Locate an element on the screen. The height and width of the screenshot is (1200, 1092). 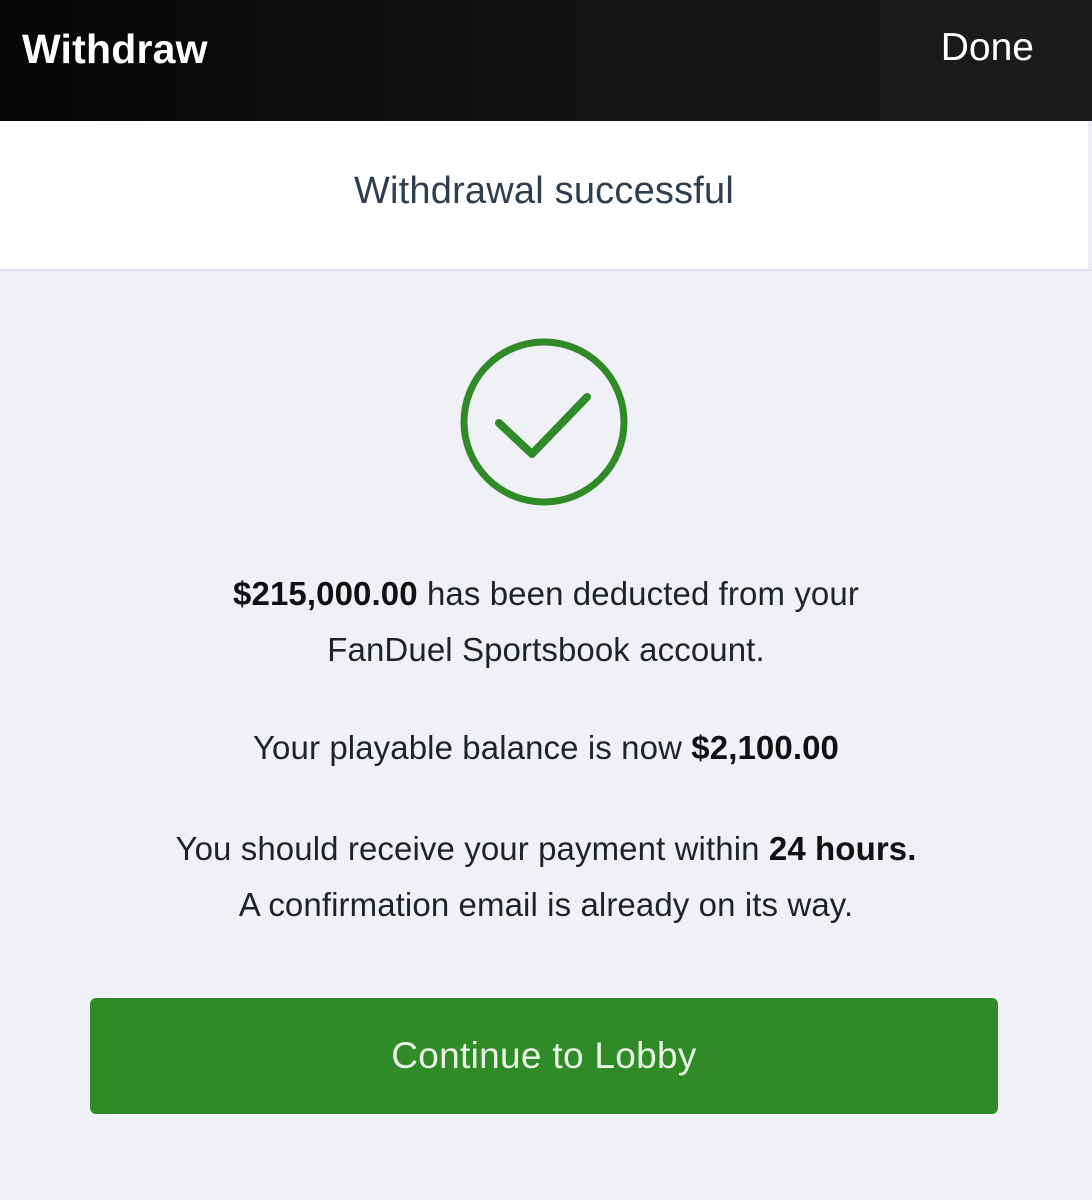
deduction-text: has been deducted from your is located at coordinates (642, 593).